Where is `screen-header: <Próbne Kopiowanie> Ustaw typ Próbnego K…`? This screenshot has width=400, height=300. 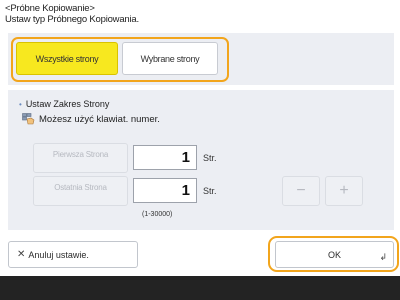
screen-header: <Próbne Kopiowanie> Ustaw typ Próbnego K… is located at coordinates (72, 14).